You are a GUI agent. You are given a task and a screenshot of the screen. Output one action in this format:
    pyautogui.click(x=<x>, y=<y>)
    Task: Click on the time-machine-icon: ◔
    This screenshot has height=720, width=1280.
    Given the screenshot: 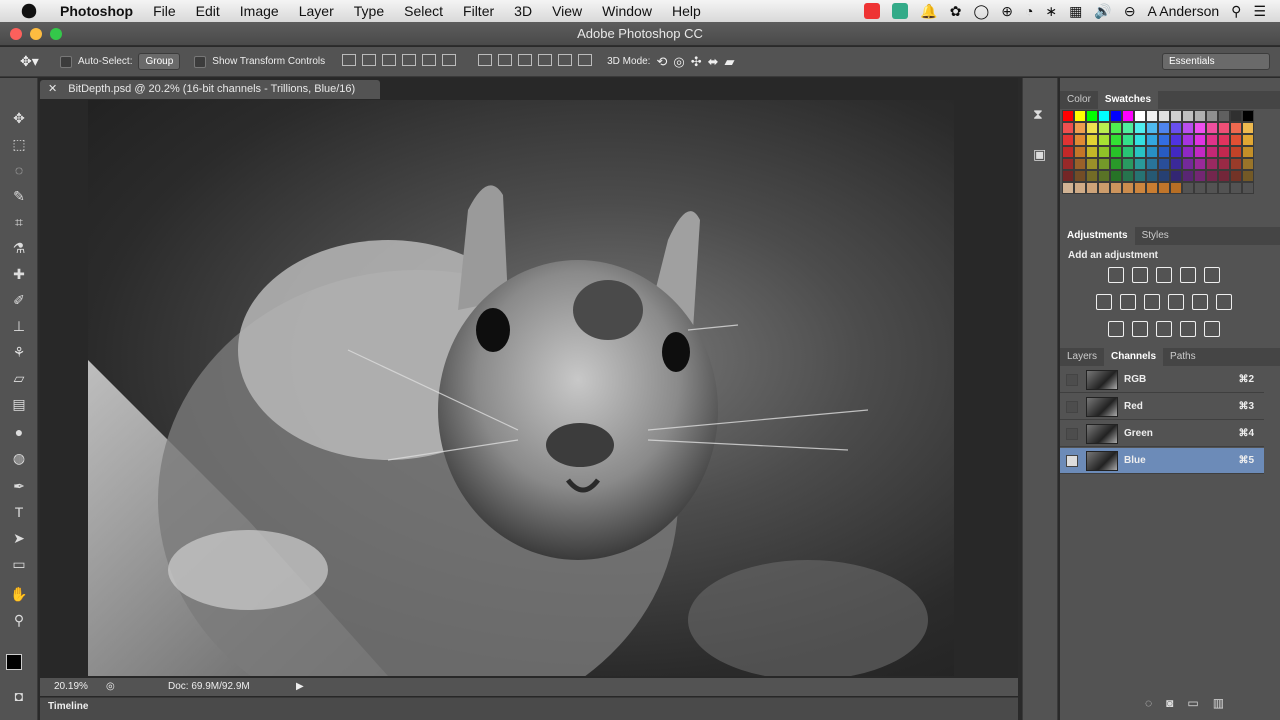 What is the action you would take?
    pyautogui.click(x=1029, y=11)
    